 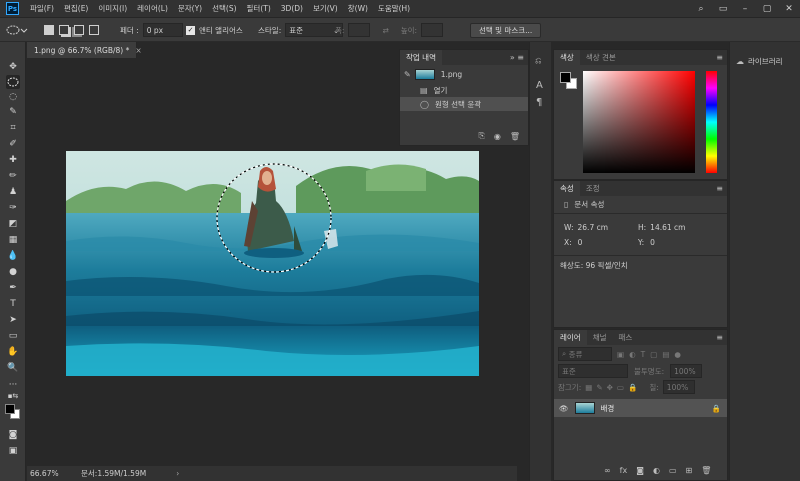 What do you see at coordinates (49, 30) in the screenshot?
I see `new-selection-icon` at bounding box center [49, 30].